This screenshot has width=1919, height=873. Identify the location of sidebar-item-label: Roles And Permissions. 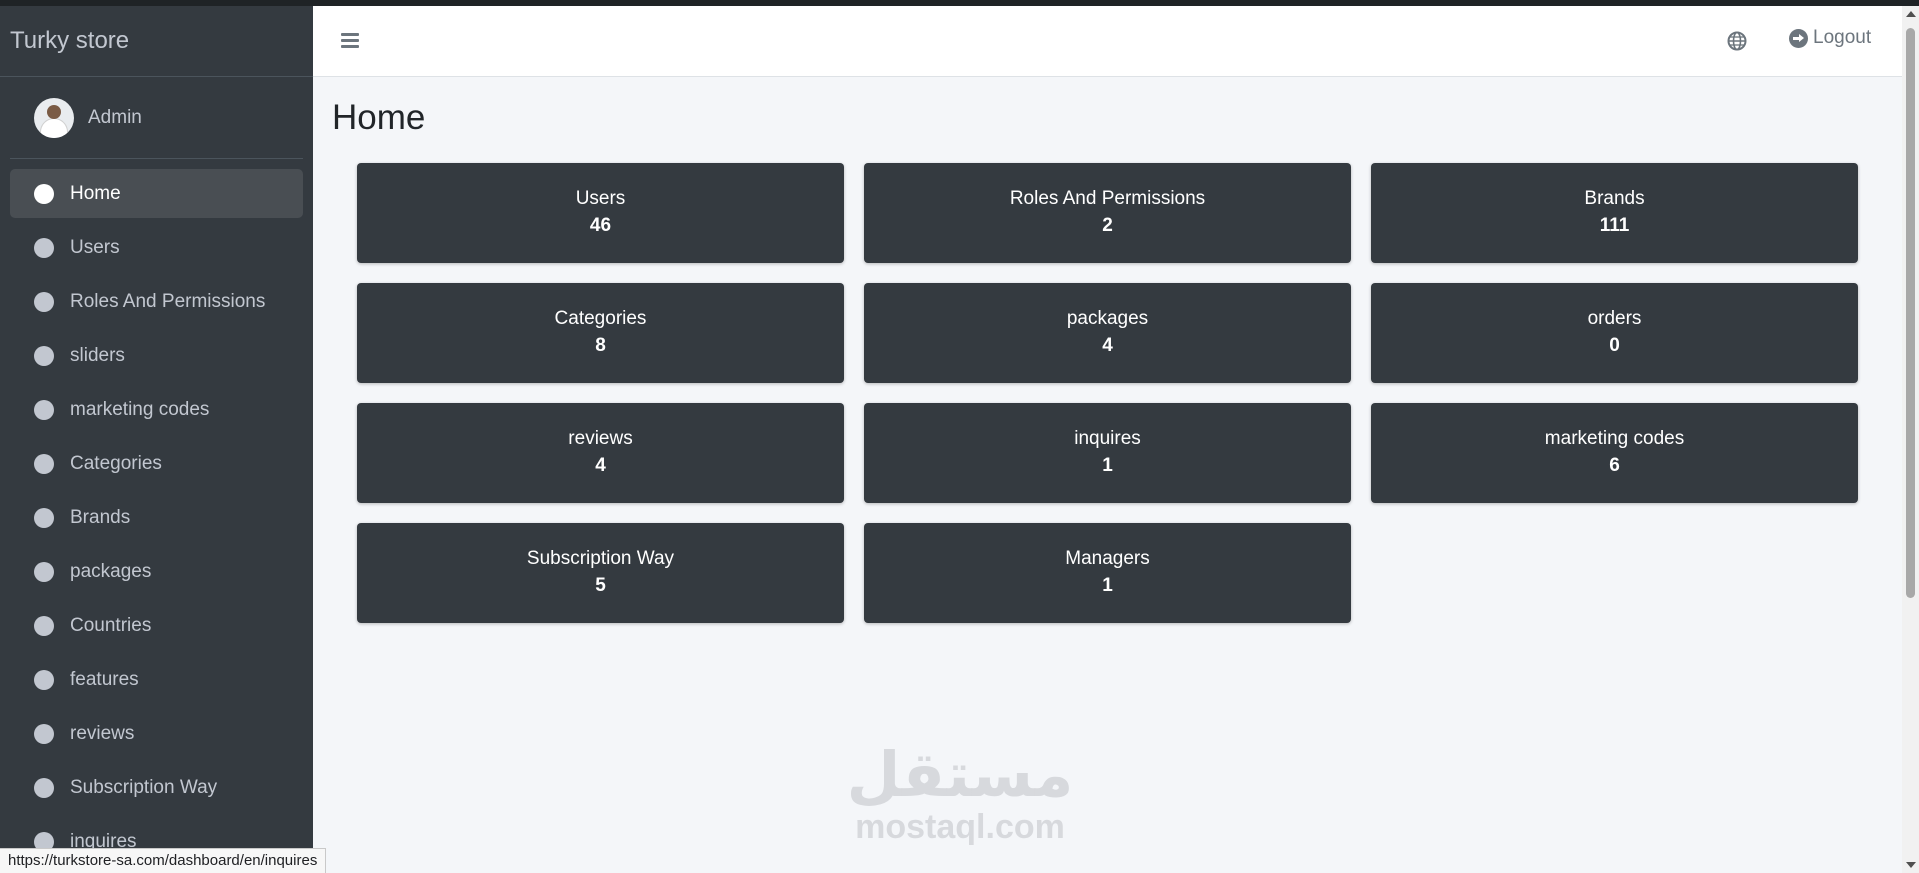
(168, 301).